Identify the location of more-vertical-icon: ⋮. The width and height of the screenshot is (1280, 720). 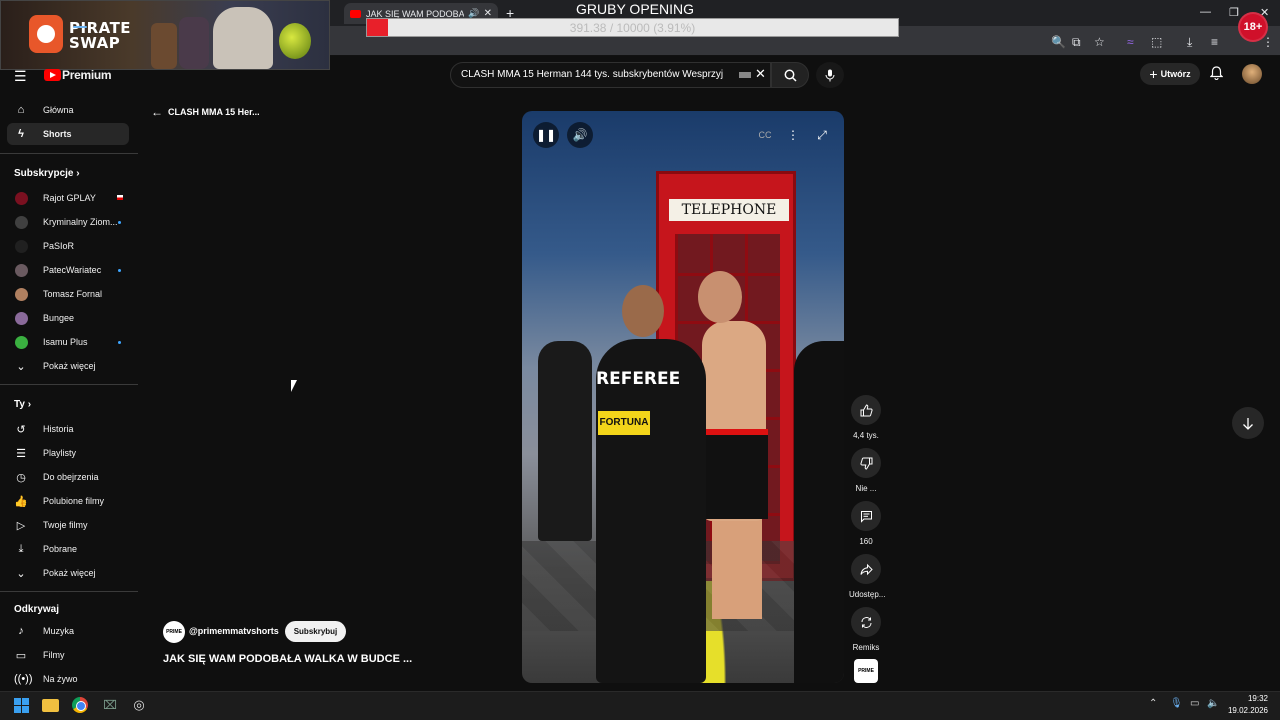
(793, 135).